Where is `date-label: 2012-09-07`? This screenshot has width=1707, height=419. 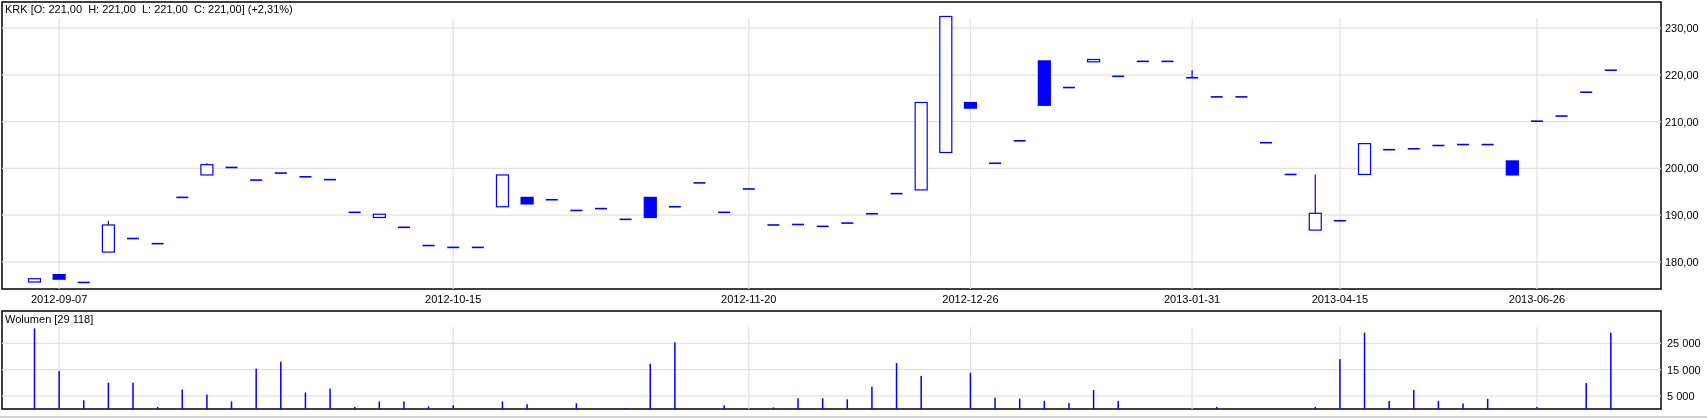
date-label: 2012-09-07 is located at coordinates (59, 299).